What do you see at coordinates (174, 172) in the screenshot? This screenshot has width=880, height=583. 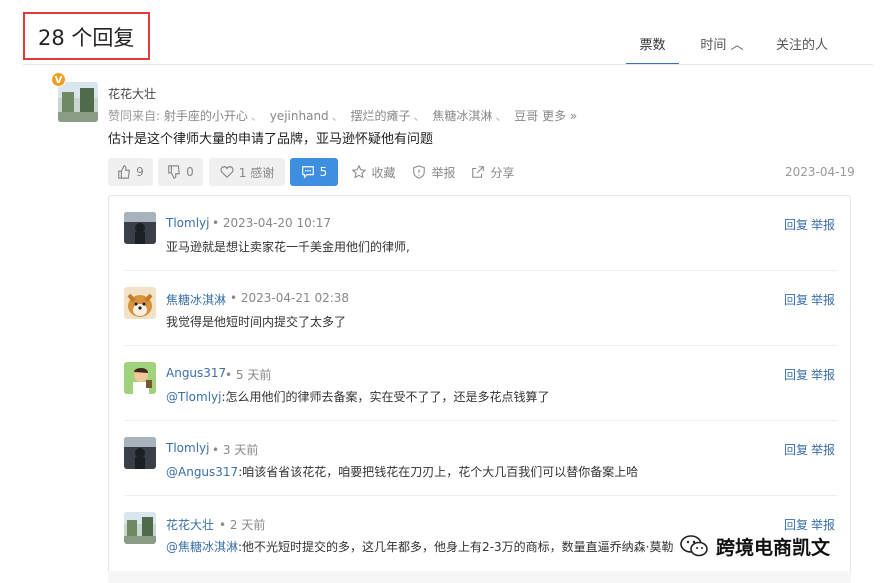 I see `thumbs-down-icon` at bounding box center [174, 172].